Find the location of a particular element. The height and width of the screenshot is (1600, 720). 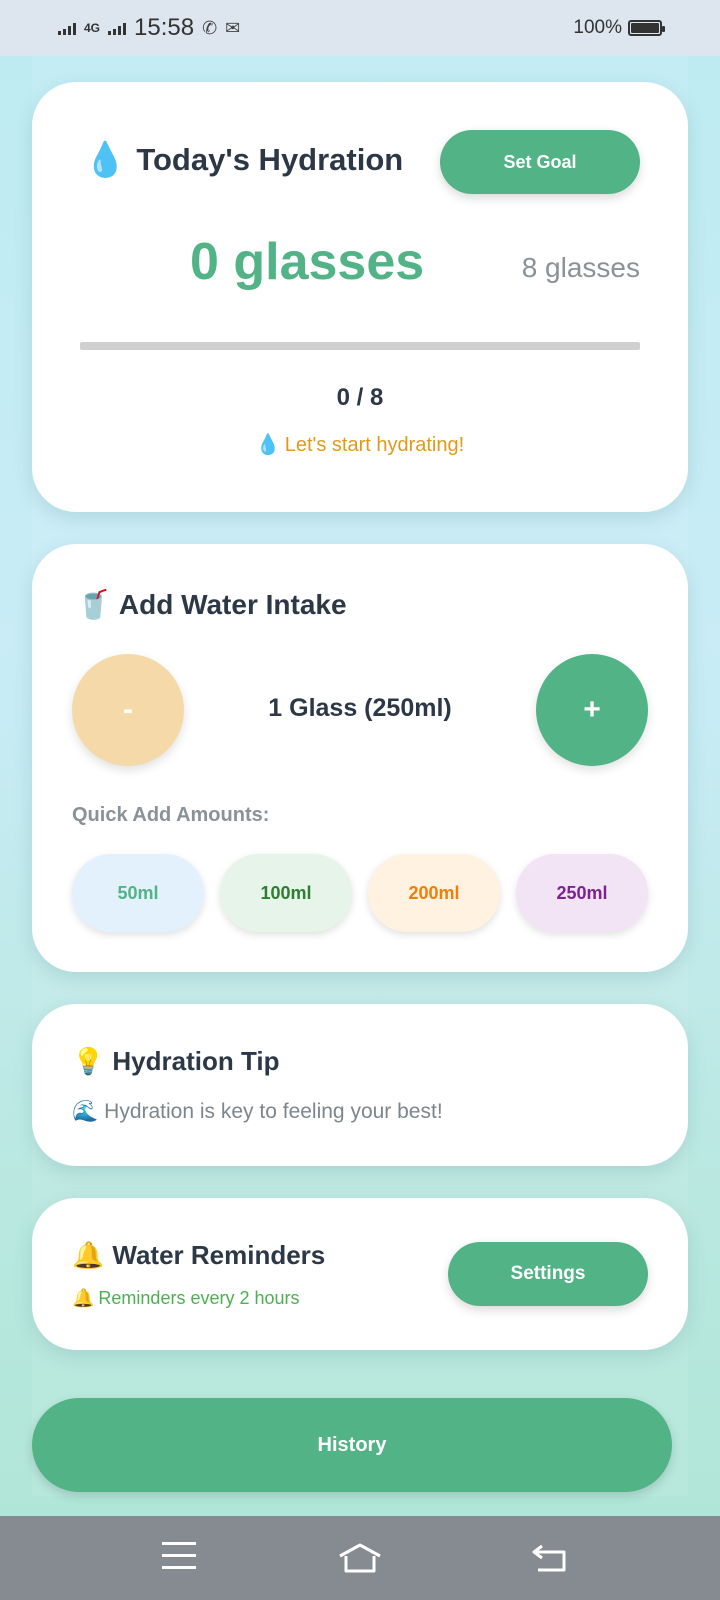

quick-add-label: Quick Add Amounts: is located at coordinates (171, 815).